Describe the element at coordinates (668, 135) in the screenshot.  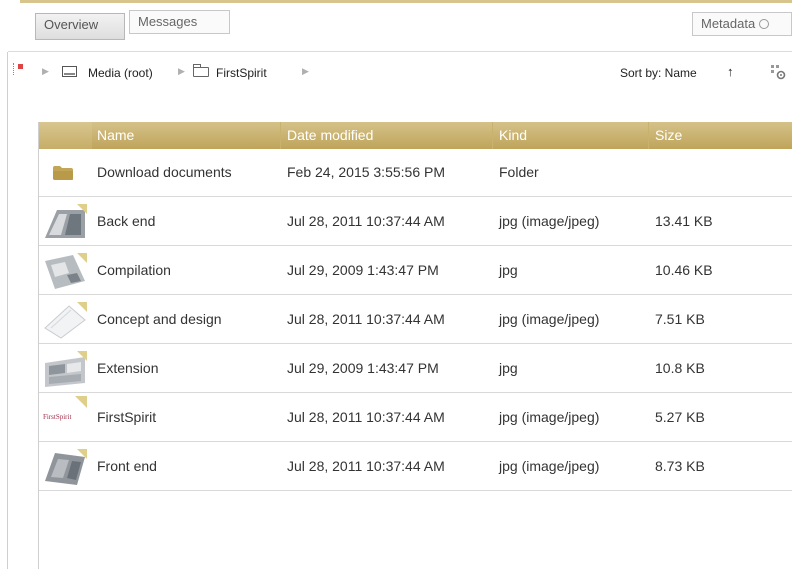
I see `column-header-size: Size` at that location.